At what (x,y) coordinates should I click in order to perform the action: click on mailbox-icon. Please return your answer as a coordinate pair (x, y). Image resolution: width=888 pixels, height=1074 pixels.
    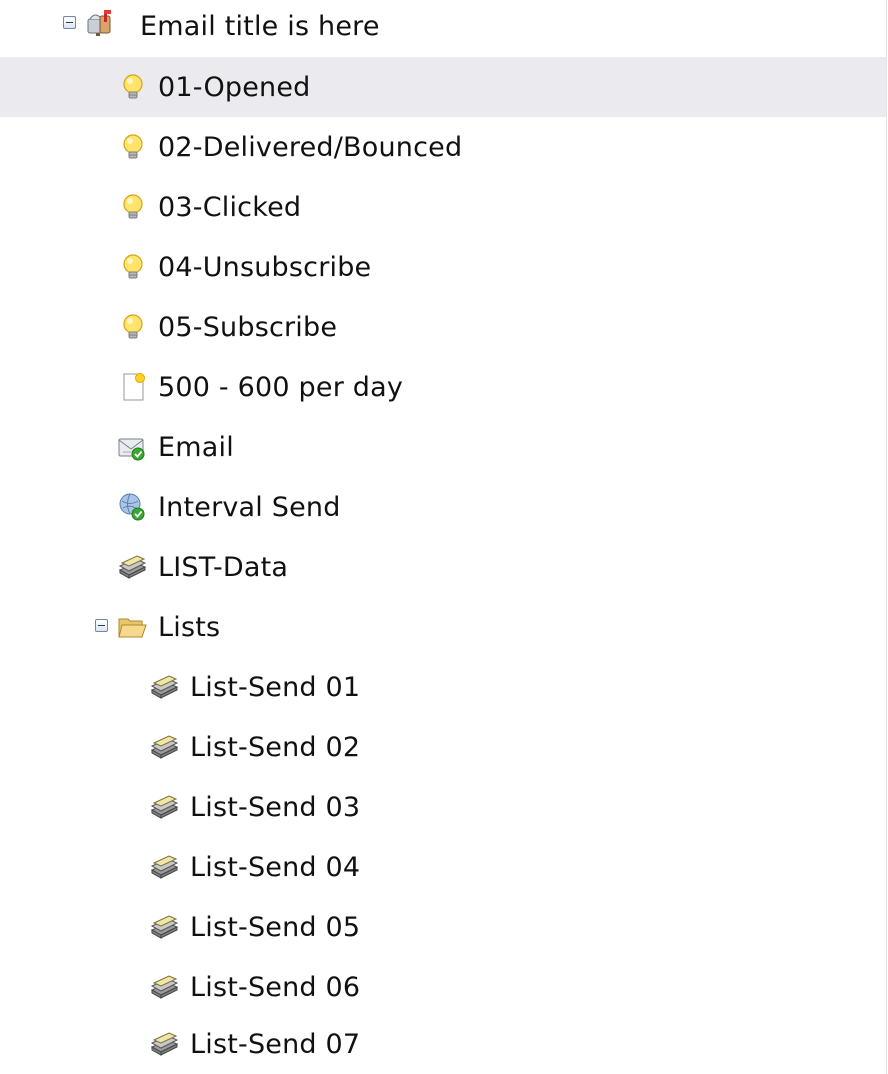
    Looking at the image, I should click on (99, 22).